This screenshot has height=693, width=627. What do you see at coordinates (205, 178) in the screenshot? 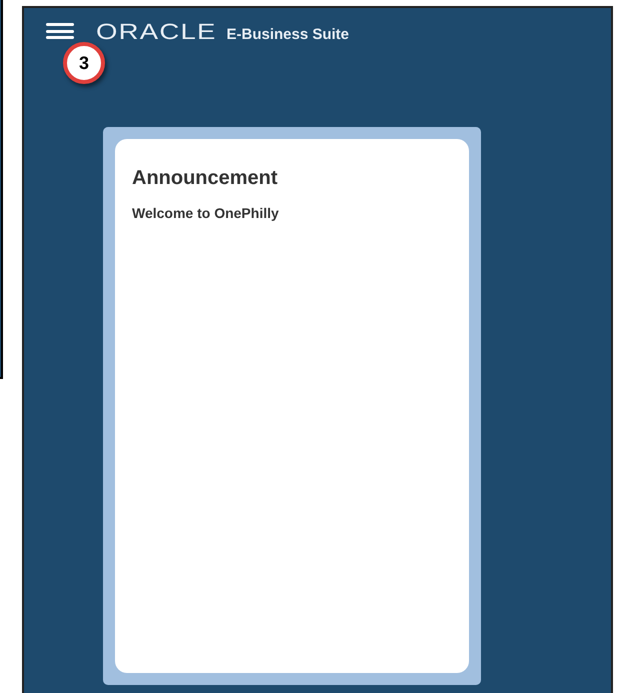
I see `announcement-title: Announcement` at bounding box center [205, 178].